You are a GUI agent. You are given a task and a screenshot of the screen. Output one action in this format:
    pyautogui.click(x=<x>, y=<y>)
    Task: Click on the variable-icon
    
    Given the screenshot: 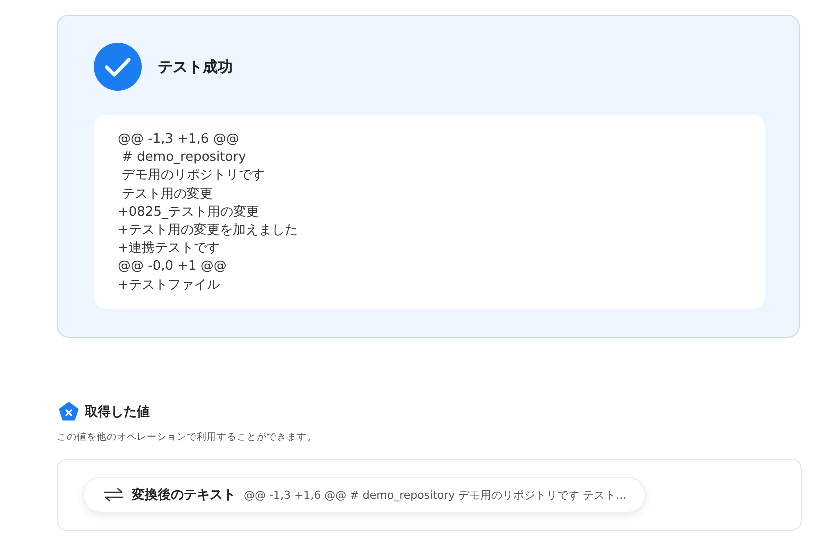 What is the action you would take?
    pyautogui.click(x=69, y=412)
    